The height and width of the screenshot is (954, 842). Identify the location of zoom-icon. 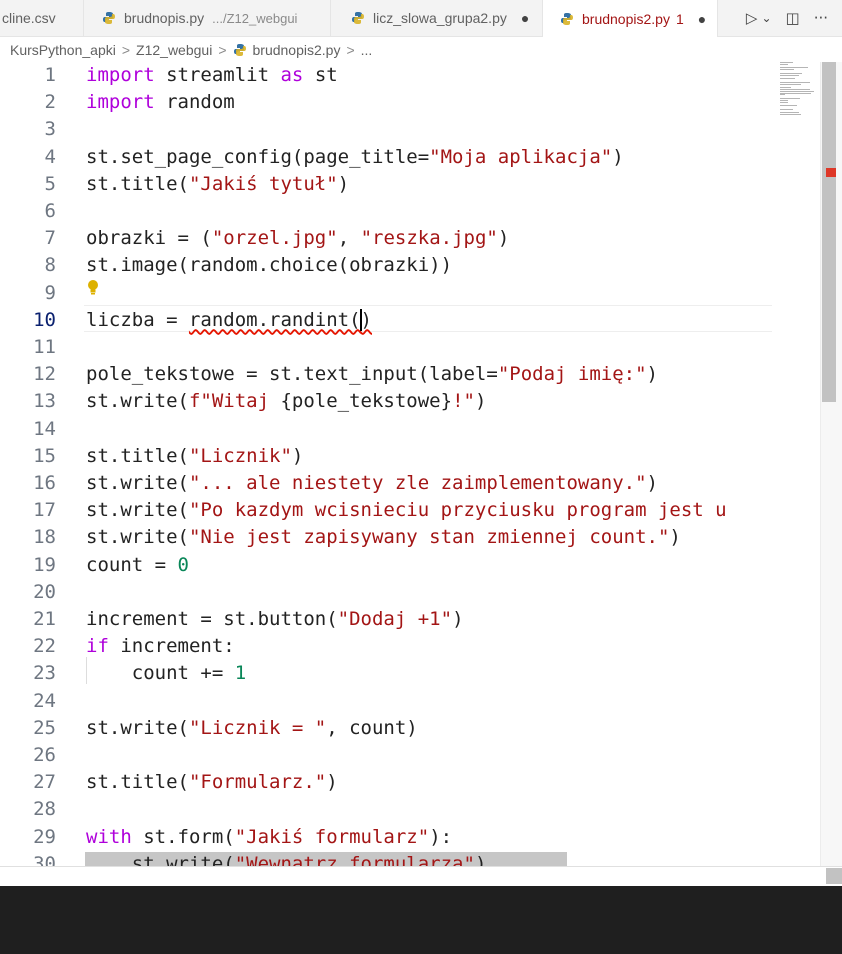
(834, 876).